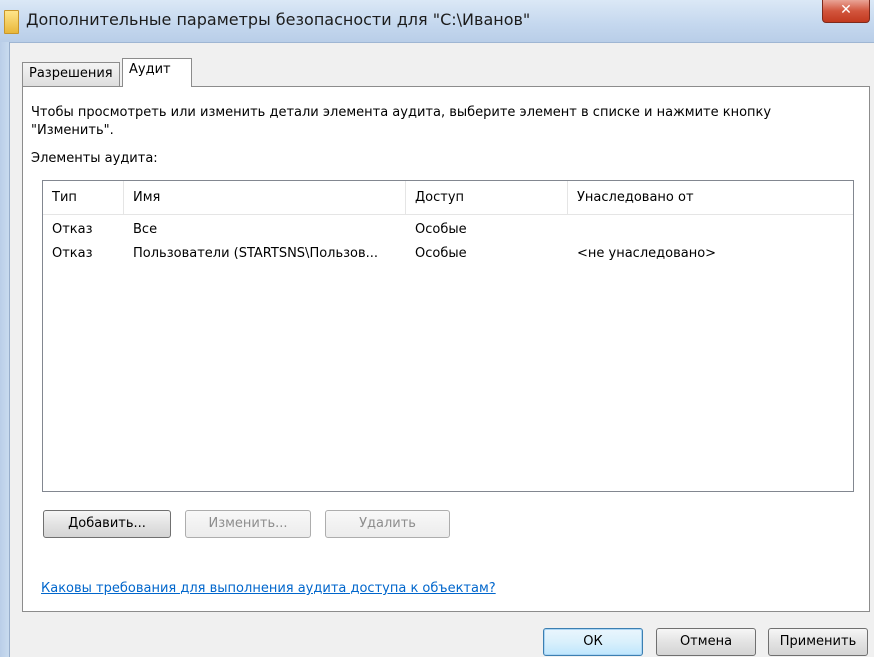  I want to click on cancel-button: Отмена, so click(706, 642).